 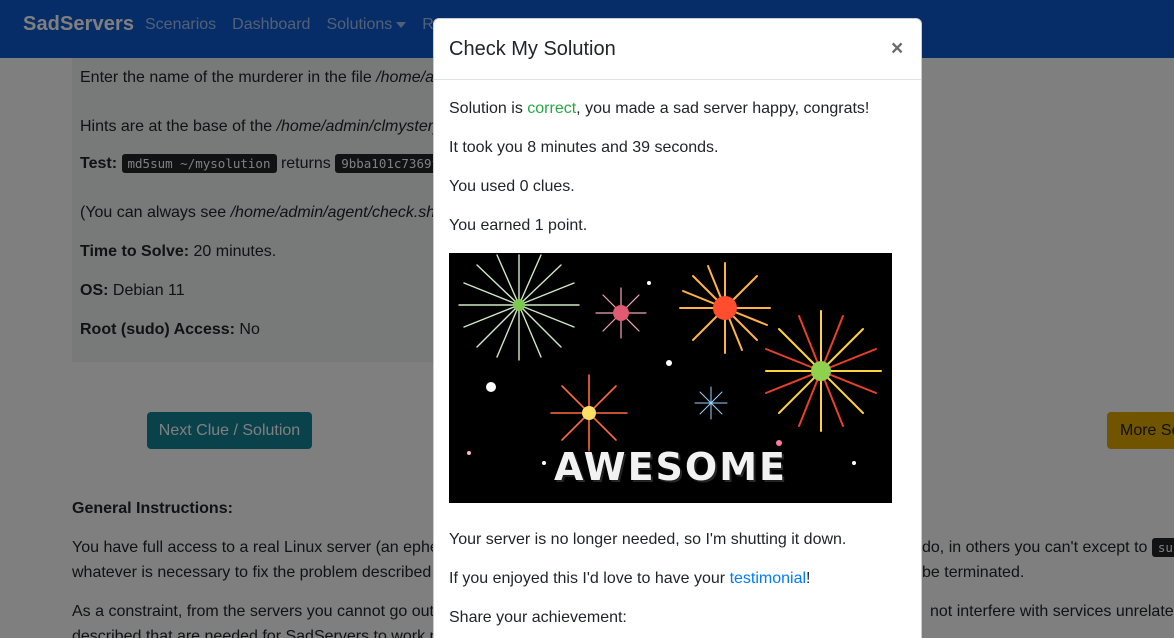 What do you see at coordinates (538, 617) in the screenshot?
I see `share-achievement-label: Share your achievement:` at bounding box center [538, 617].